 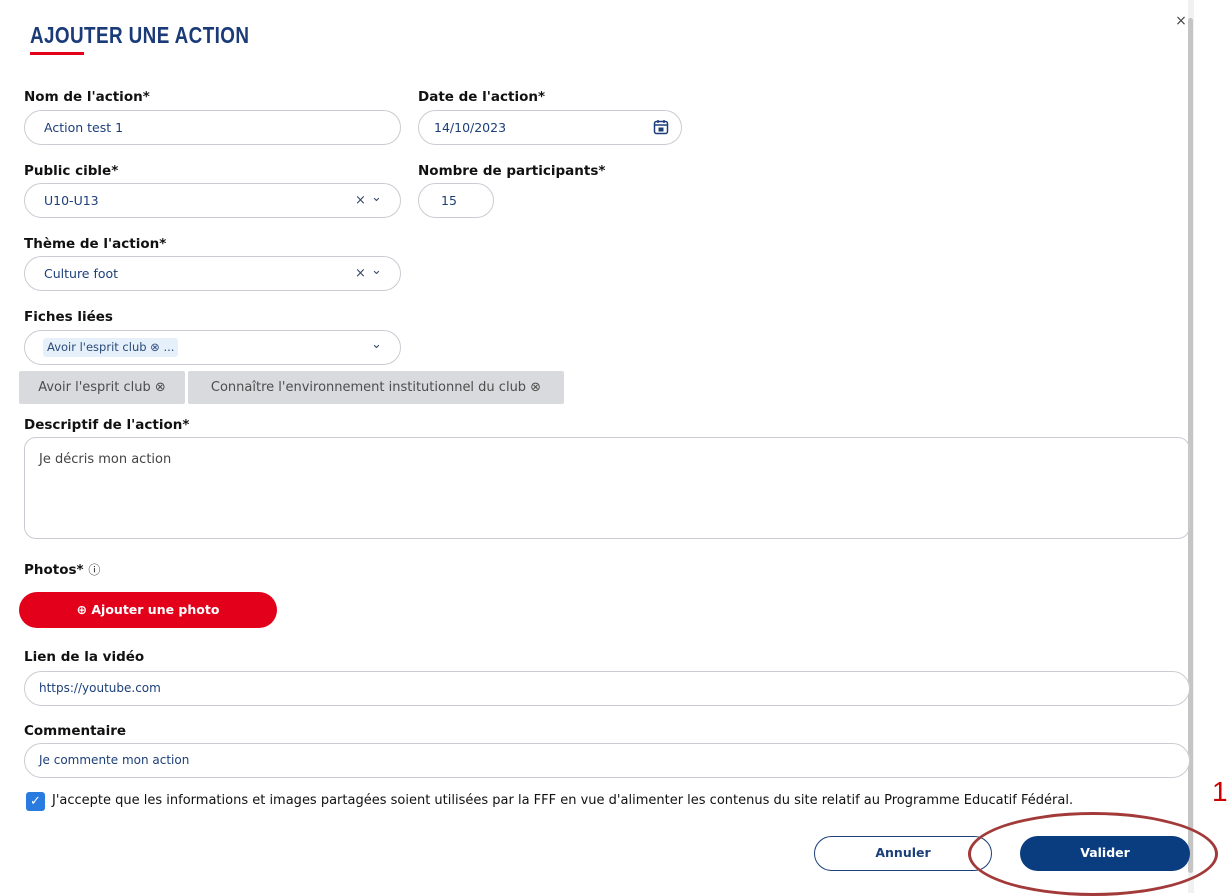 I want to click on annotation-ellipse, so click(x=1093, y=854).